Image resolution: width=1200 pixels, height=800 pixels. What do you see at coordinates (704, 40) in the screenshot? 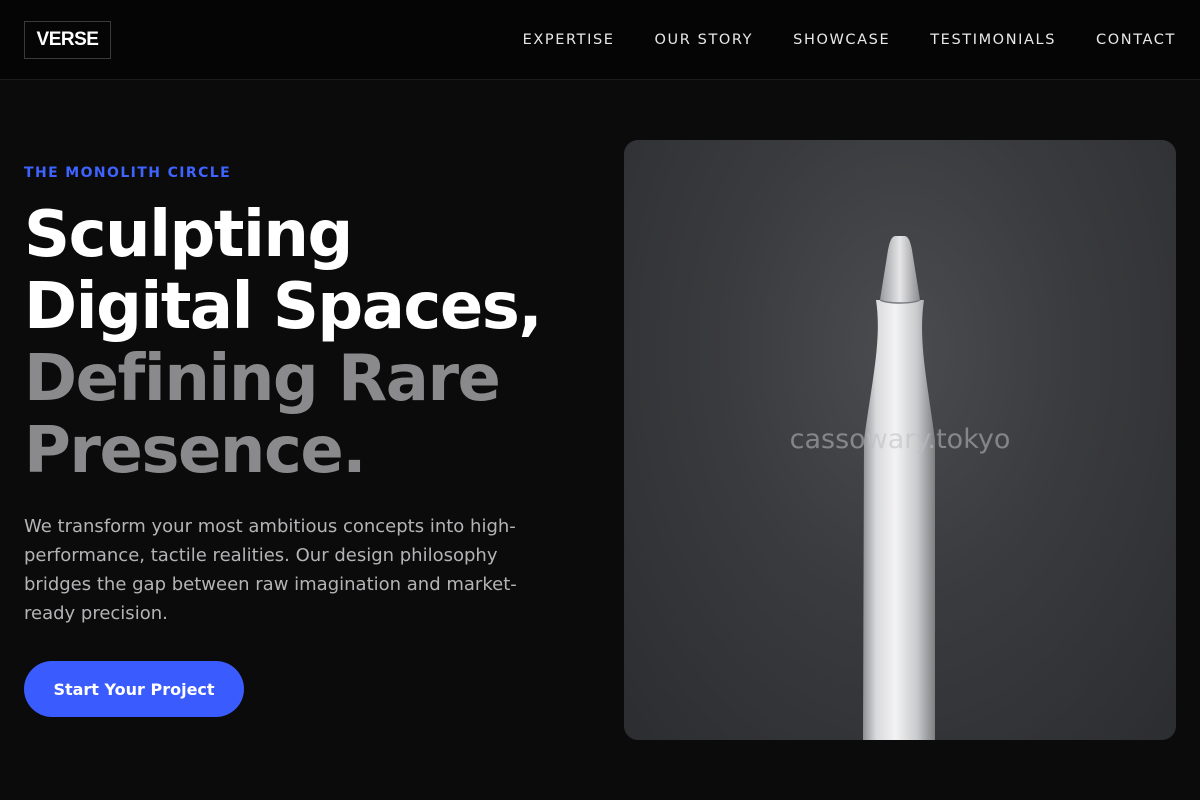
I see `nav-our-story: OUR STORY` at bounding box center [704, 40].